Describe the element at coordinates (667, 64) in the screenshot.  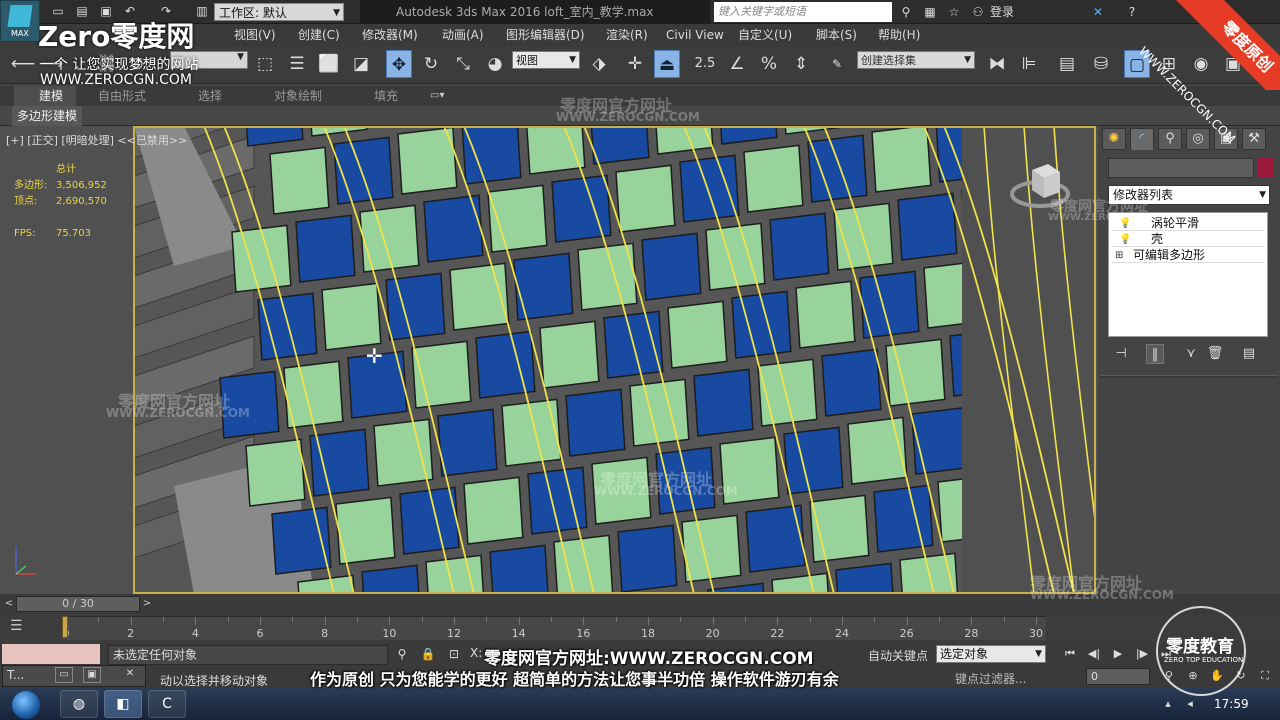
I see `keyboard-shortcut-override-icon: ⏏` at that location.